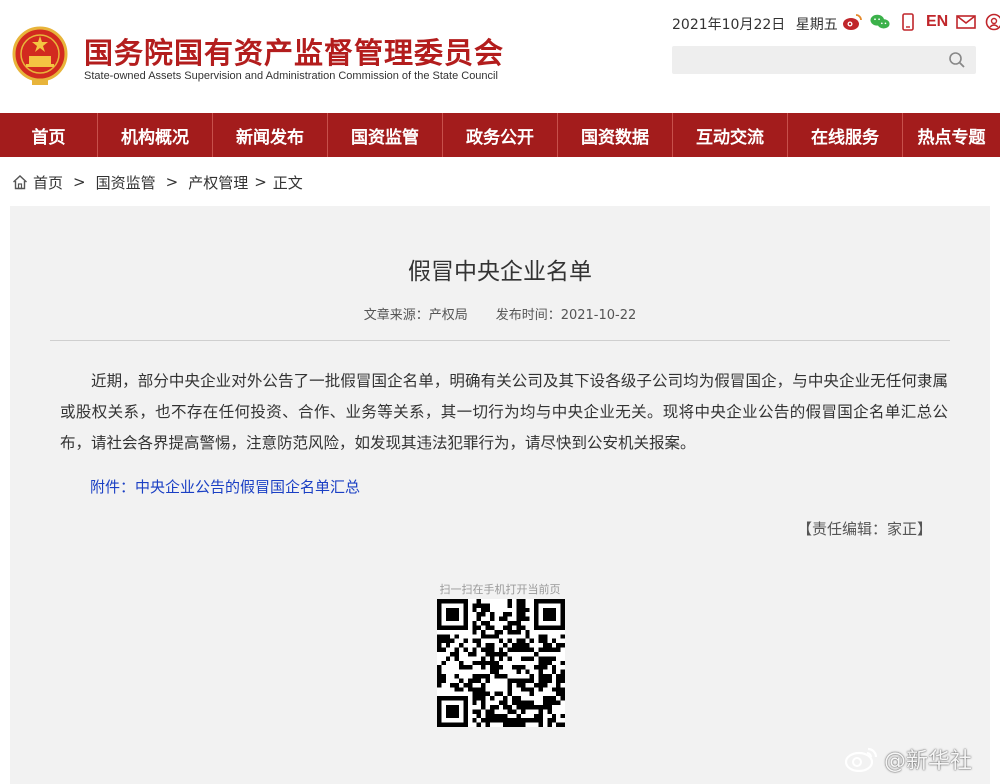  I want to click on qr-code, so click(501, 663).